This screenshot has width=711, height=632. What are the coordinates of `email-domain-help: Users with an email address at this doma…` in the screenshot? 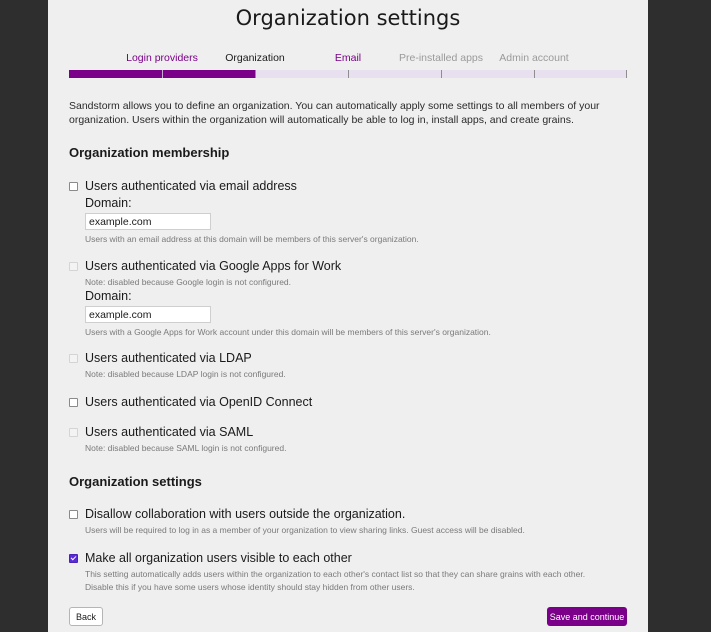 It's located at (252, 239).